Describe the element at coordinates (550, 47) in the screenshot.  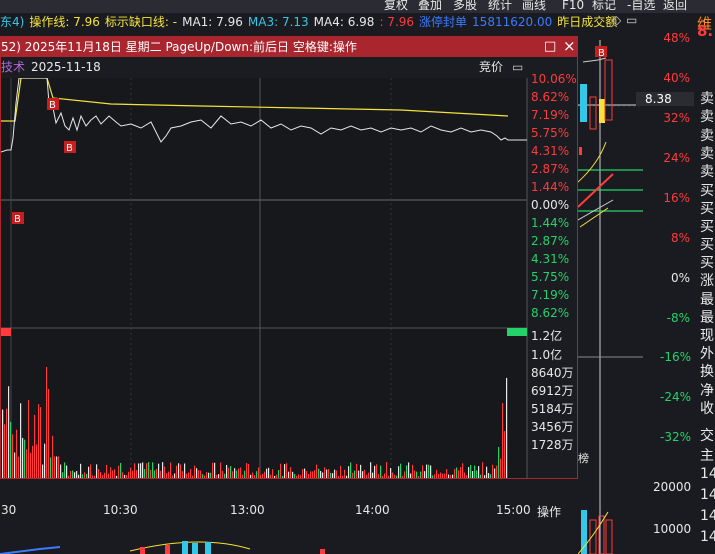
I see `maximize-icon: □` at that location.